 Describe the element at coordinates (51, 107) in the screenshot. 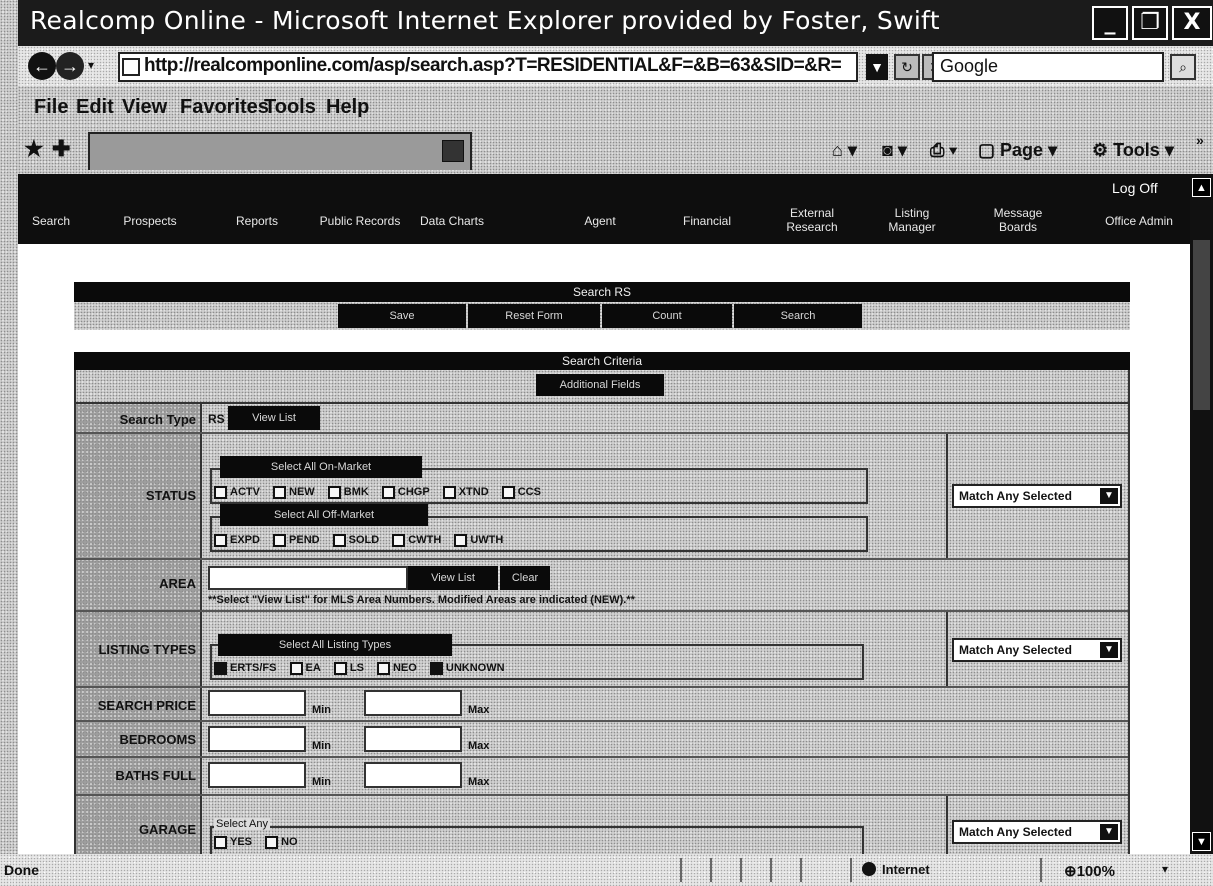

I see `menu-file: File` at that location.